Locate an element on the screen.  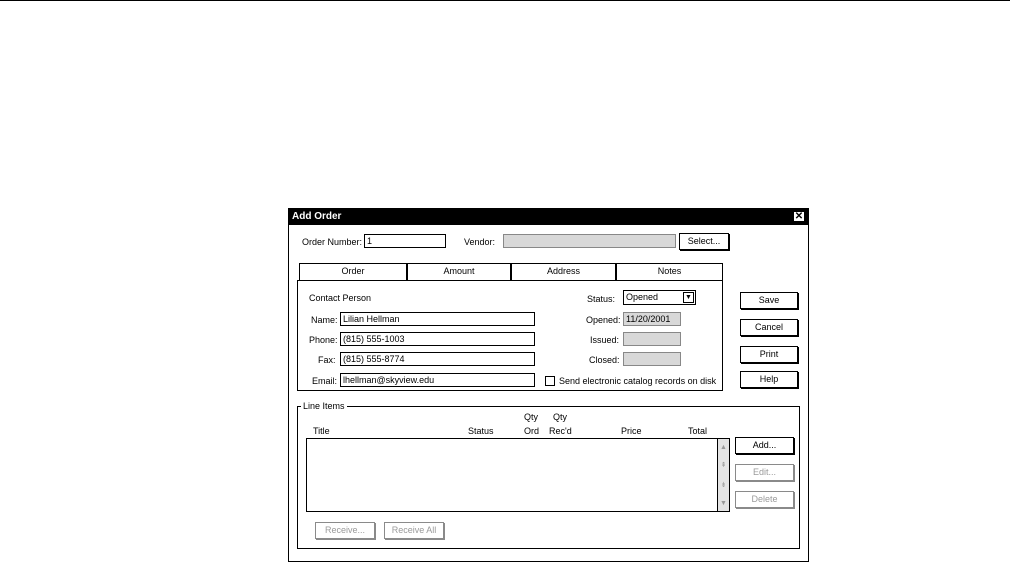
status-selected-value: Opened is located at coordinates (642, 297).